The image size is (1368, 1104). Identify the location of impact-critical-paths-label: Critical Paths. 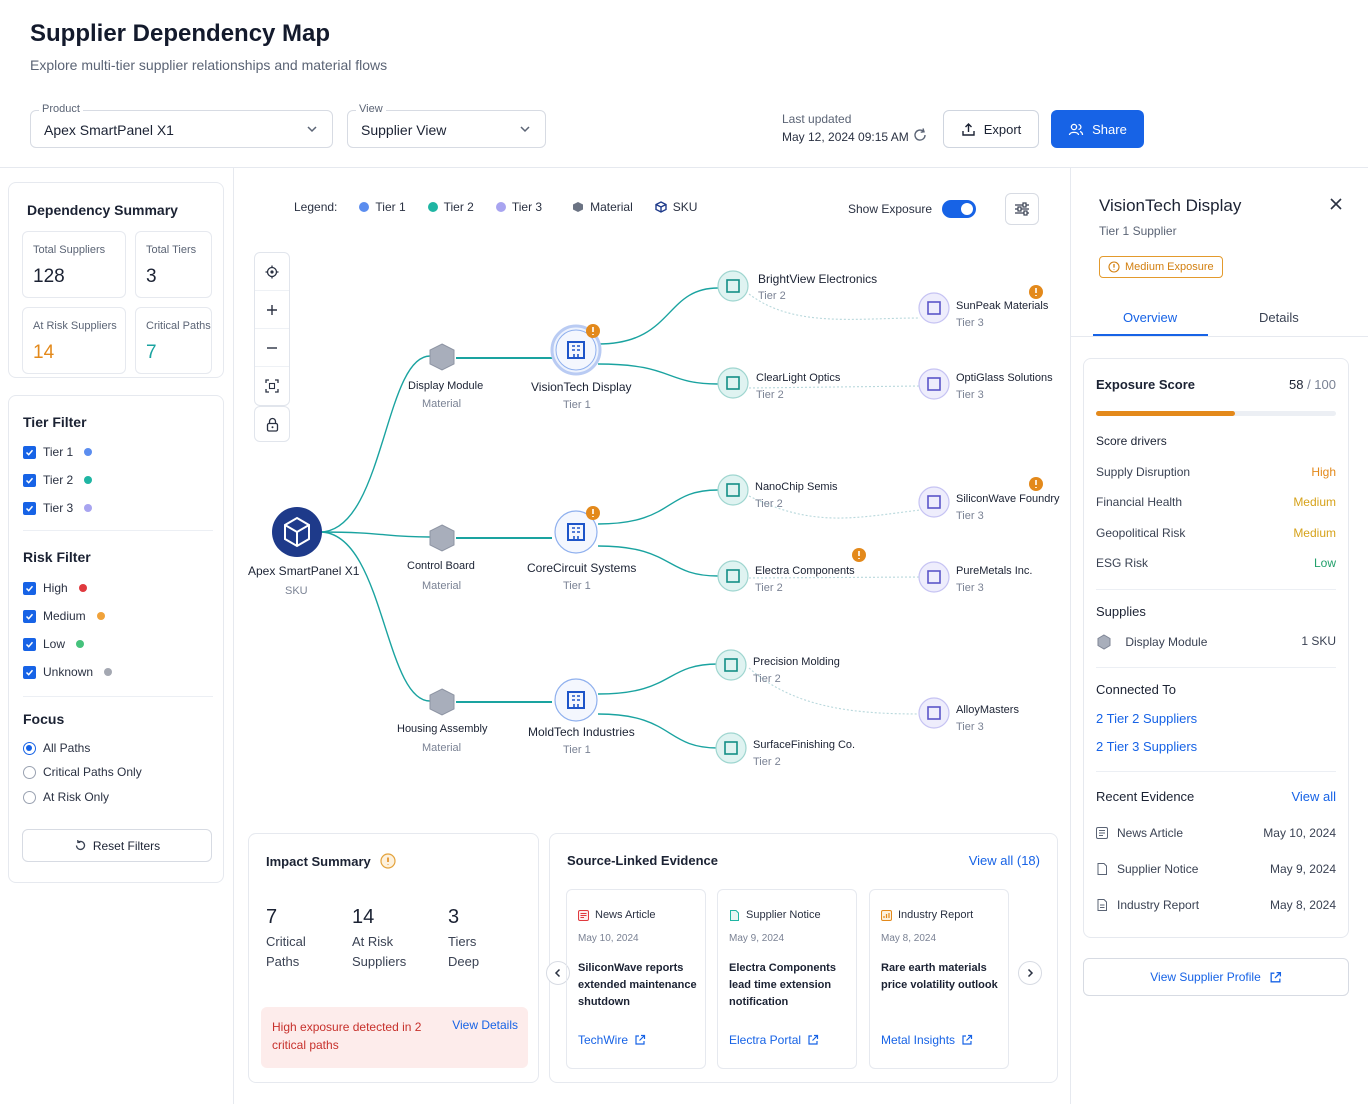
(286, 952).